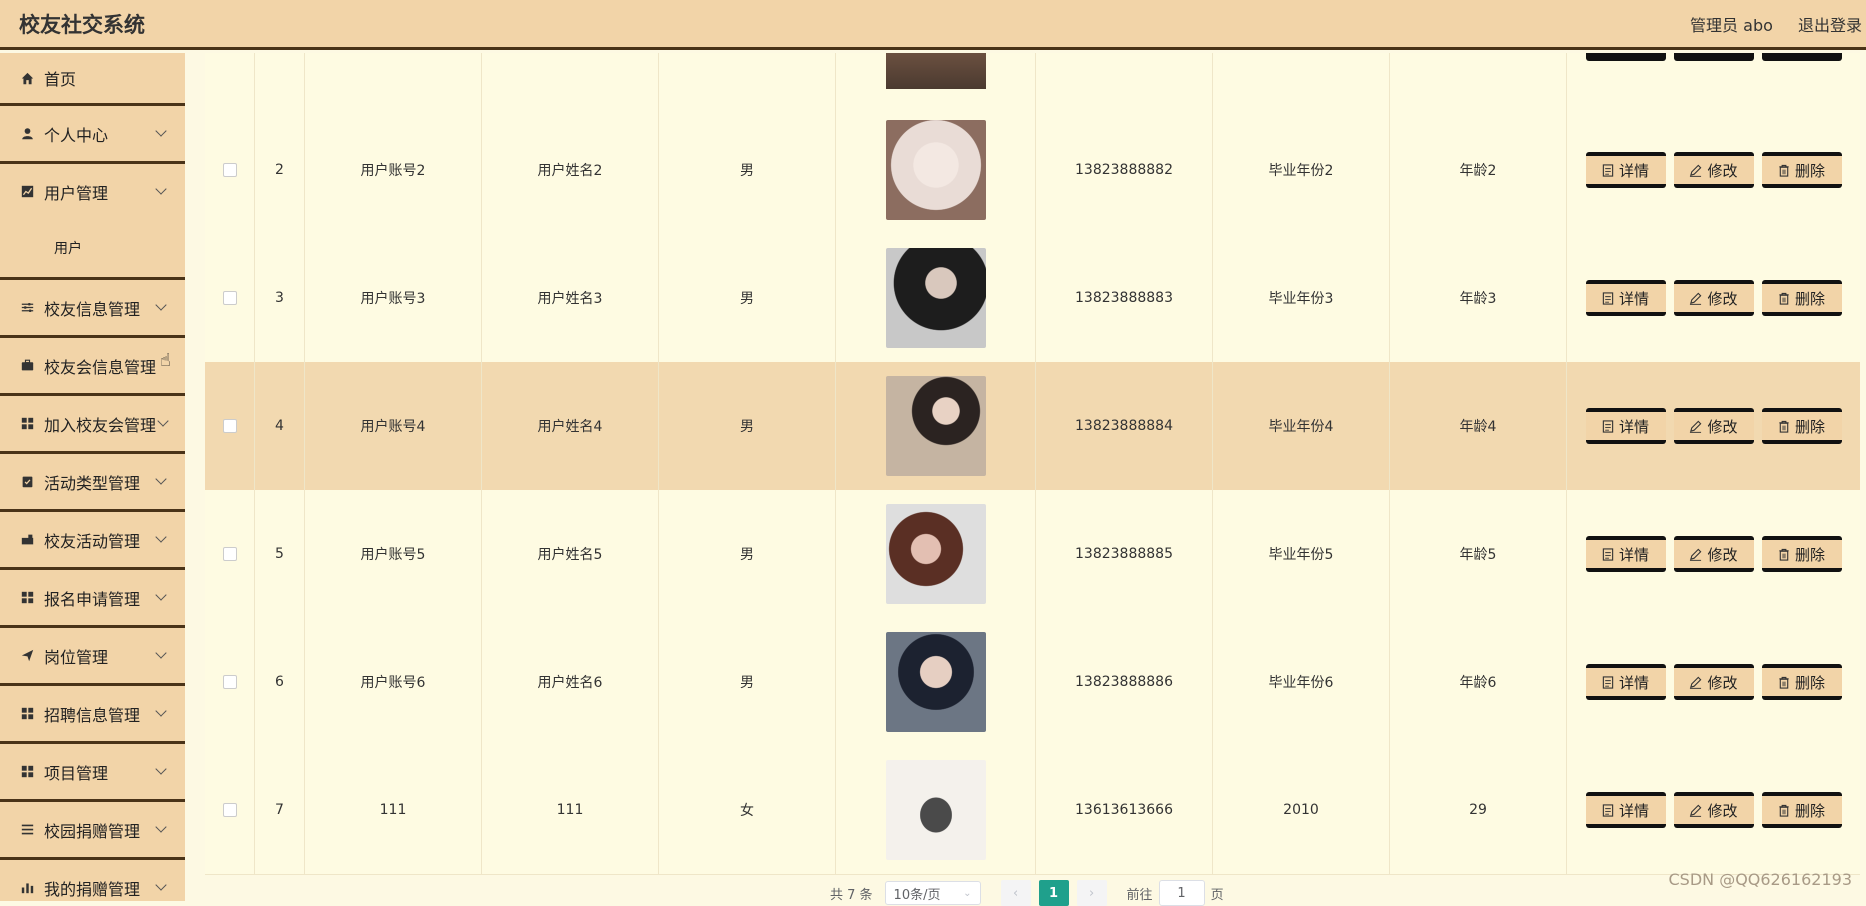 The width and height of the screenshot is (1866, 906). I want to click on sidebar-item-alumni-association: 校友会信息管理 ☝, so click(92, 367).